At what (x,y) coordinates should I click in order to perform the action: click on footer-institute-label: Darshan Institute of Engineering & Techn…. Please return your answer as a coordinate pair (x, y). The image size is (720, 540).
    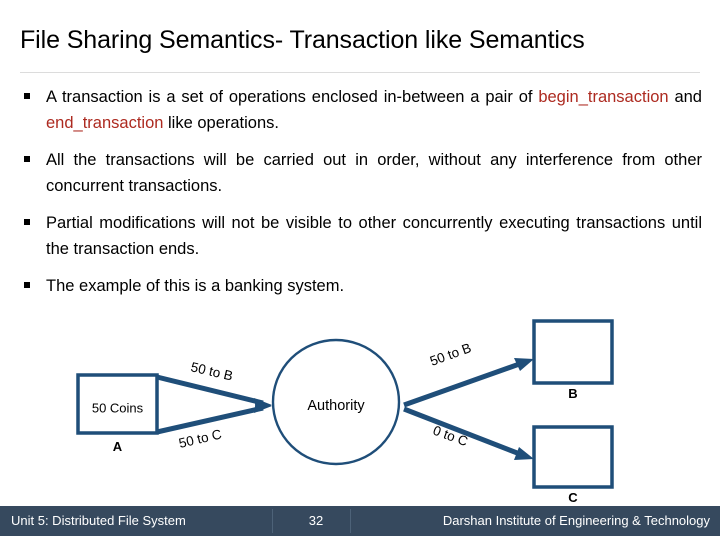
    Looking at the image, I should click on (576, 520).